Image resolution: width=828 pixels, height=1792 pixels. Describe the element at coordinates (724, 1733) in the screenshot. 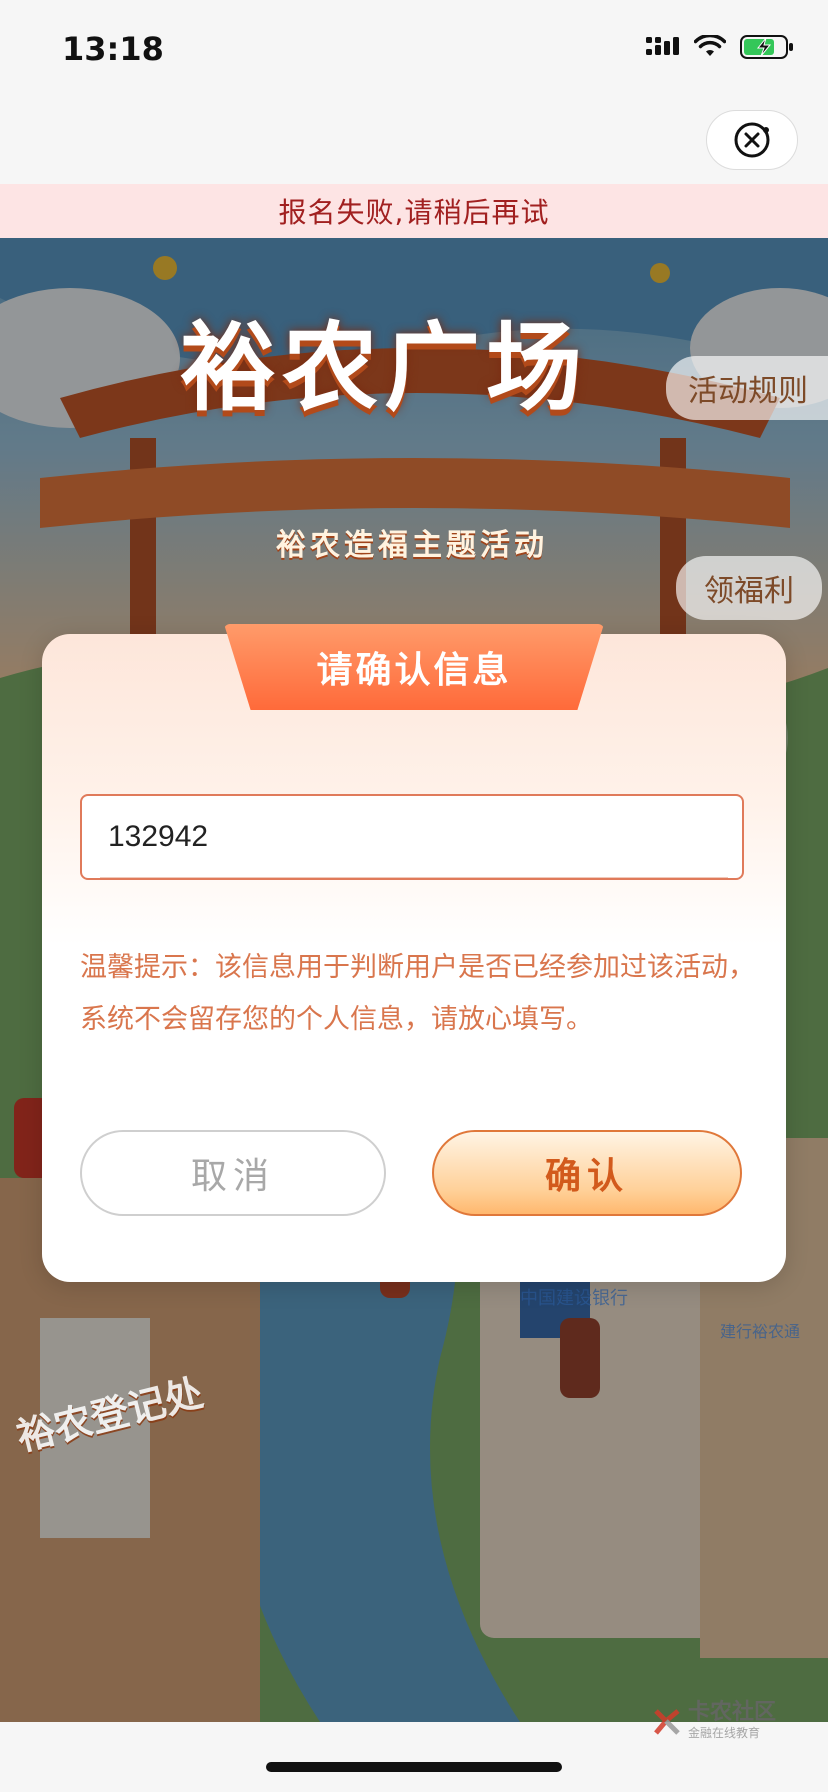

I see `watermark-tagline: 金融在线教育` at that location.